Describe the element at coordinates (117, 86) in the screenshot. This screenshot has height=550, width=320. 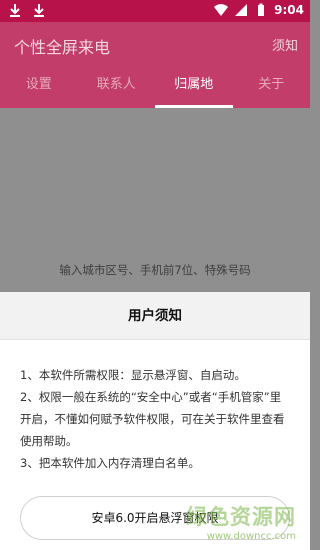
I see `tab-contacts: 联系人` at that location.